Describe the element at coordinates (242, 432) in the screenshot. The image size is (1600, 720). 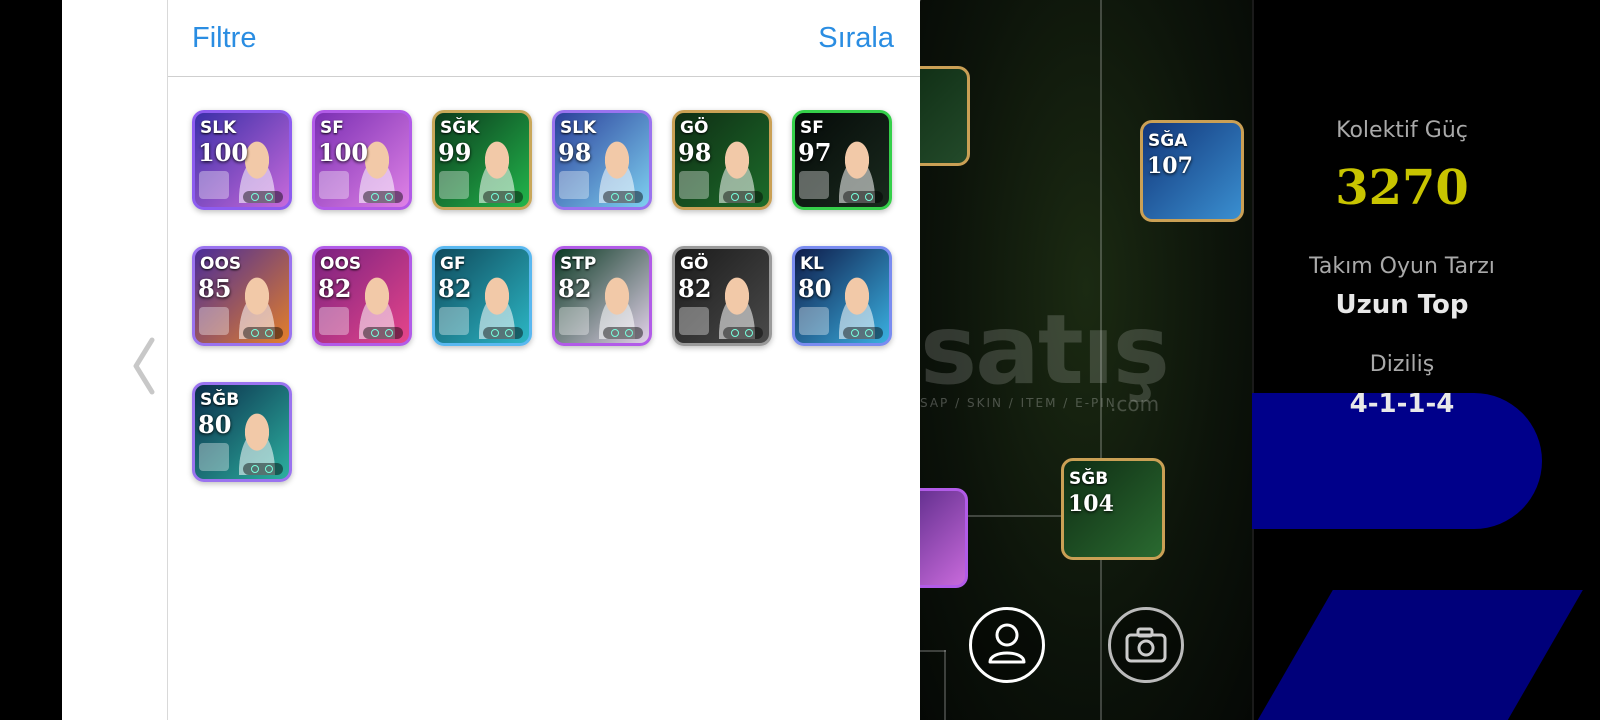
I see `player-card: SĞB 80` at that location.